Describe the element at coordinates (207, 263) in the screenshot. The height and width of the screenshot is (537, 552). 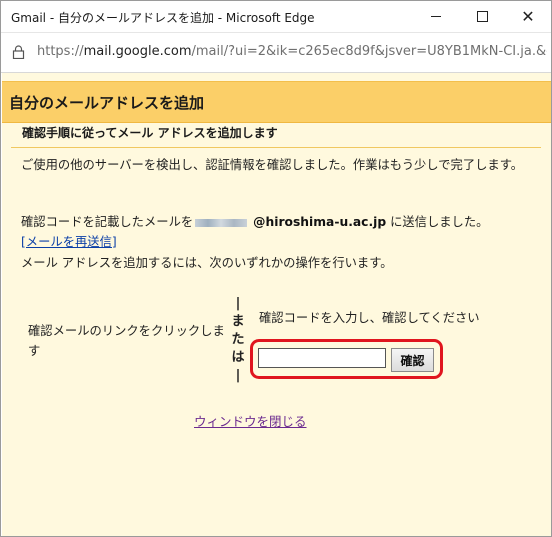
I see `instruction-text: メール アドレスを追加するには、次のいずれかの操作を行います。` at that location.